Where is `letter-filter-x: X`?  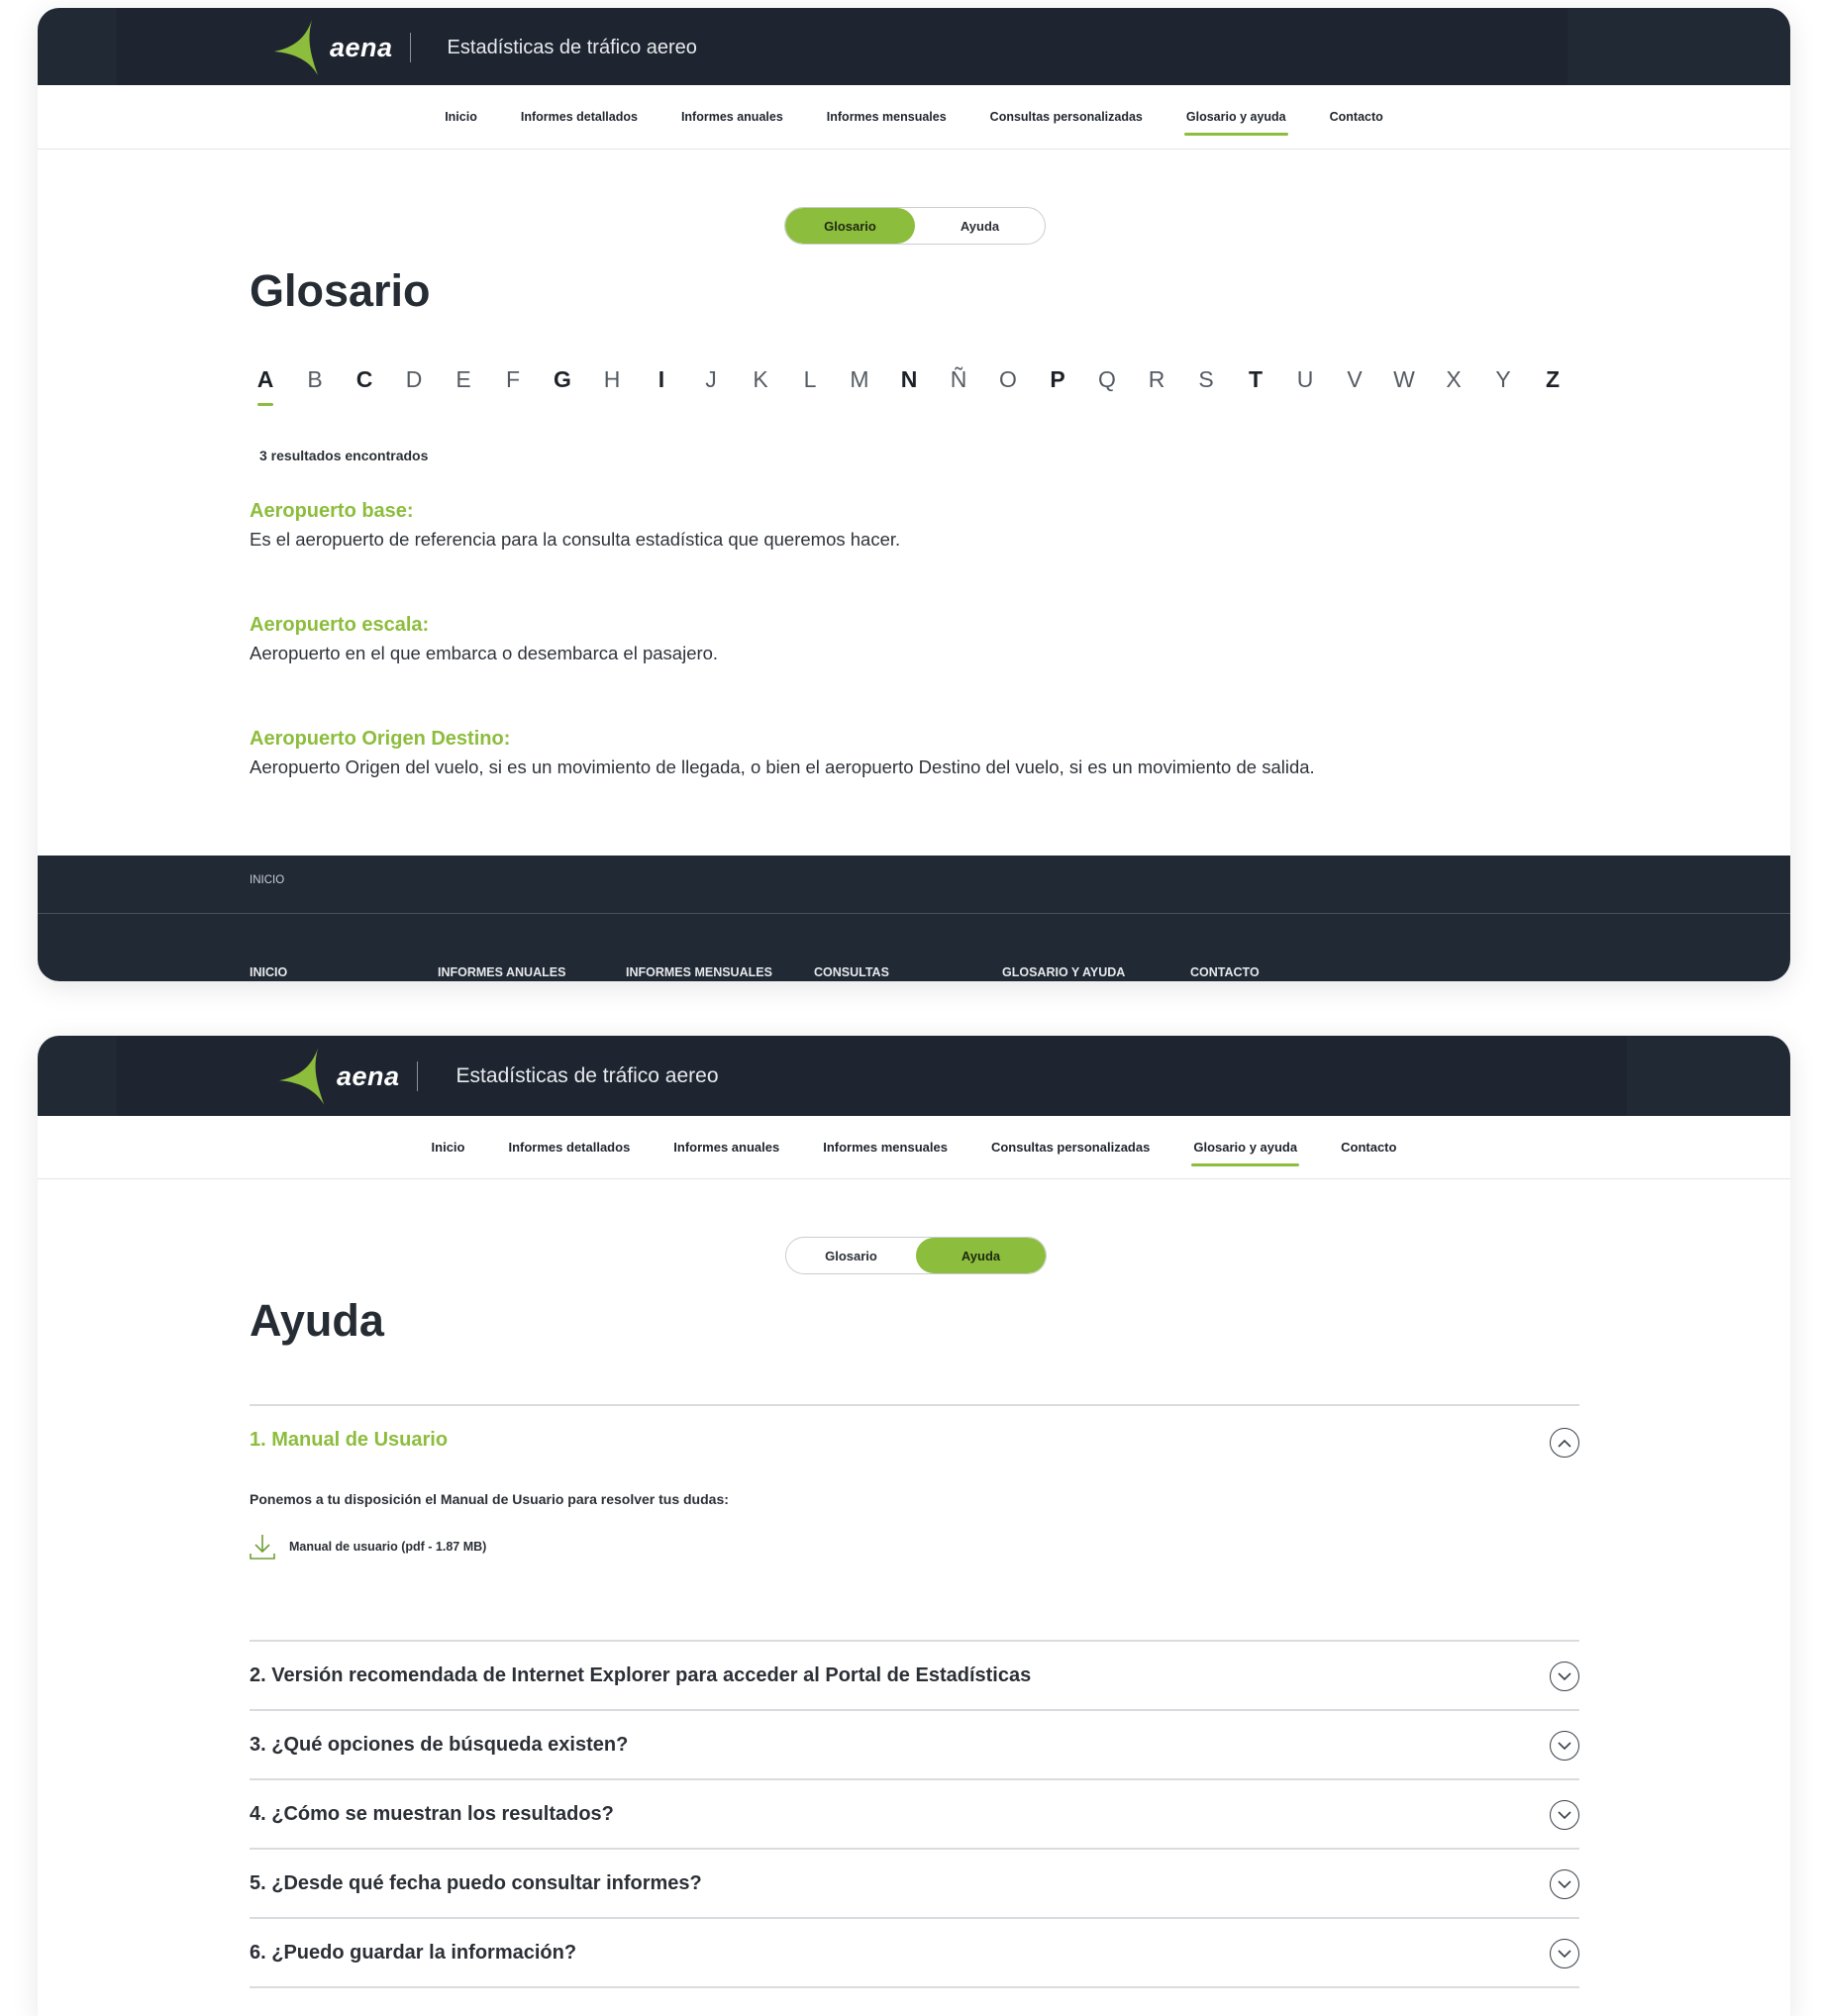
letter-filter-x: X is located at coordinates (1454, 379).